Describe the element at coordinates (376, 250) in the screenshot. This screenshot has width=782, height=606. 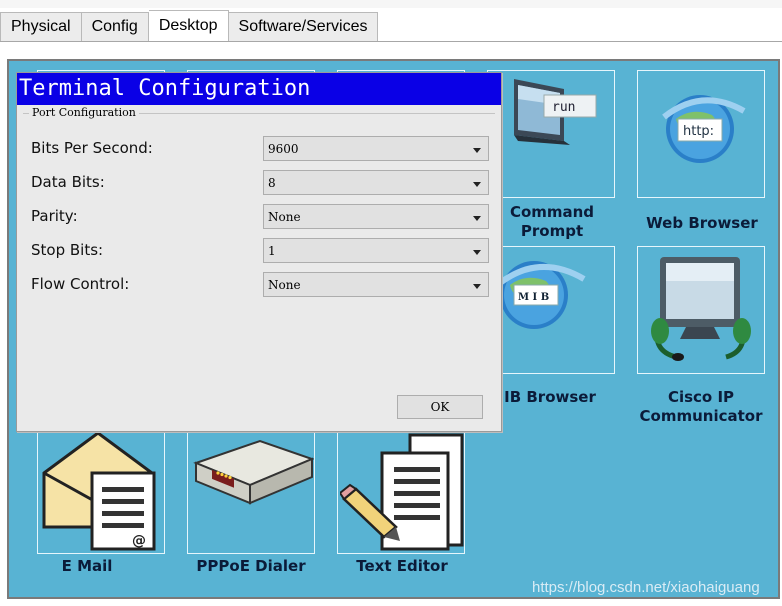
I see `stop-bits-select: 1` at that location.